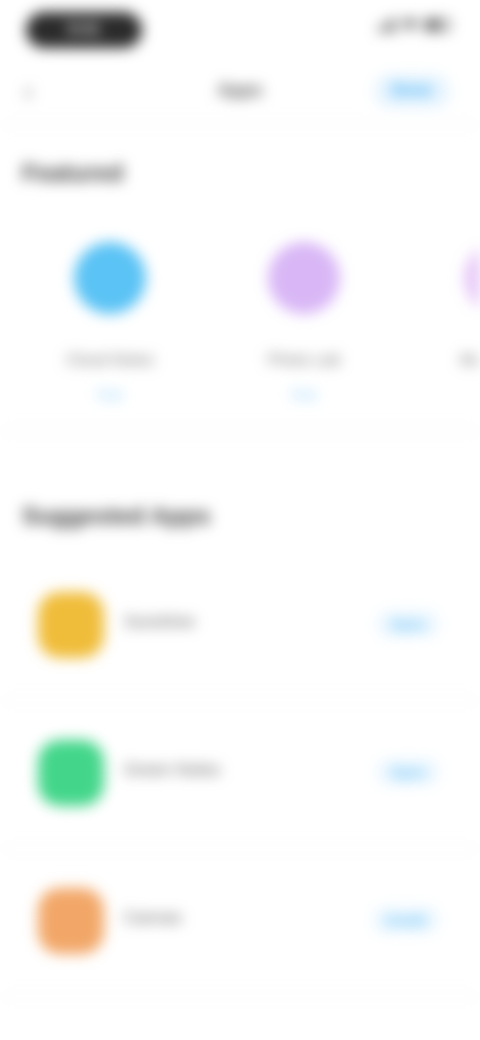 This screenshot has height=1040, width=480. What do you see at coordinates (159, 621) in the screenshot?
I see `app-name: Sunshine` at bounding box center [159, 621].